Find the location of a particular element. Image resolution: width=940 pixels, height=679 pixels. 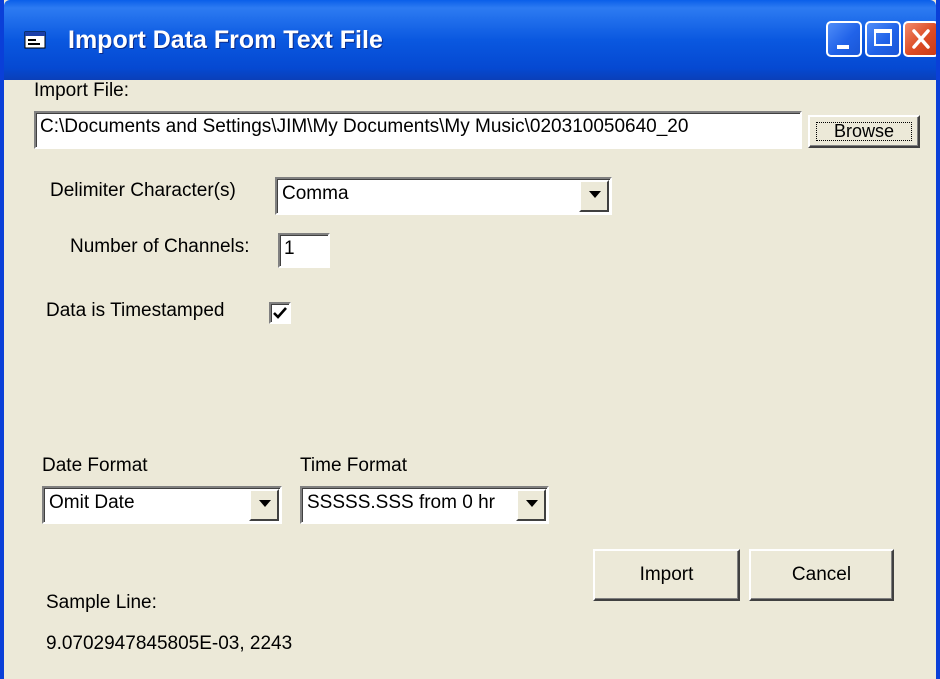

import-button-label: Import is located at coordinates (666, 574).